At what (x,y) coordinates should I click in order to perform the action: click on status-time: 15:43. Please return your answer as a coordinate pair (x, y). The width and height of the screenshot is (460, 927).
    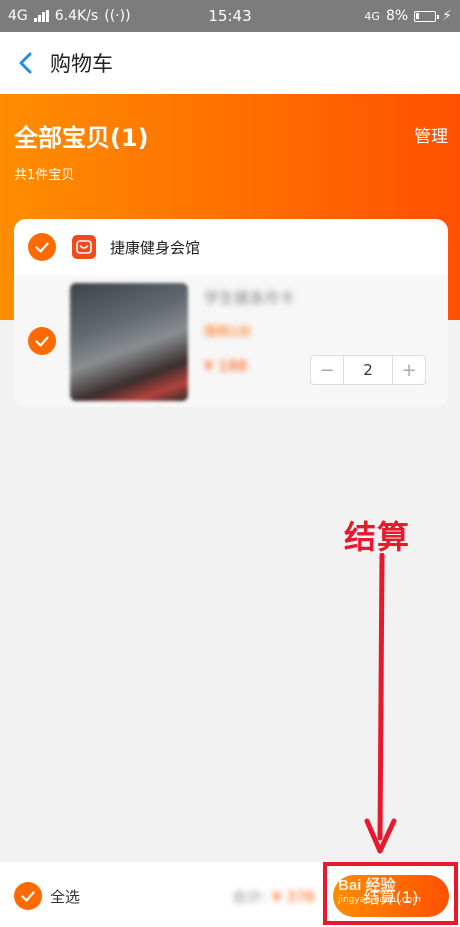
    Looking at the image, I should click on (230, 16).